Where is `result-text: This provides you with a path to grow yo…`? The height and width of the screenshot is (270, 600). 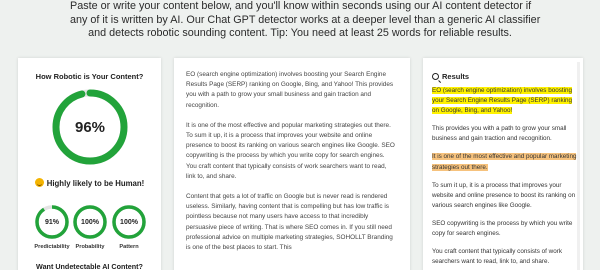
result-text: This provides you with a path to grow yo… is located at coordinates (499, 134).